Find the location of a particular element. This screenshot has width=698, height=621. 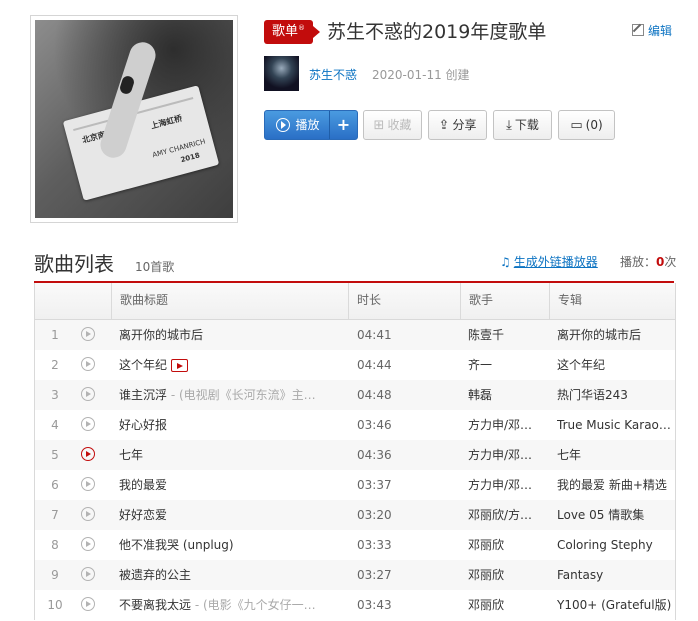

song-title: 好心好报 is located at coordinates (235, 425).